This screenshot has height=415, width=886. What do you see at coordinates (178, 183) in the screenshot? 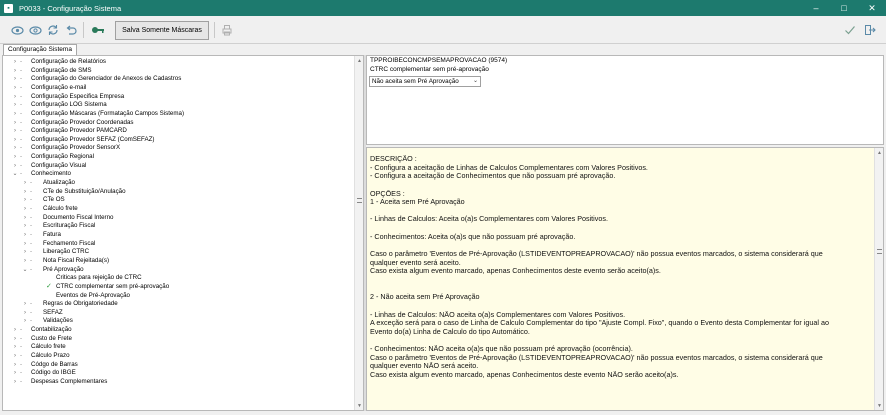
I see `tree-item: › - Atualização` at bounding box center [178, 183].